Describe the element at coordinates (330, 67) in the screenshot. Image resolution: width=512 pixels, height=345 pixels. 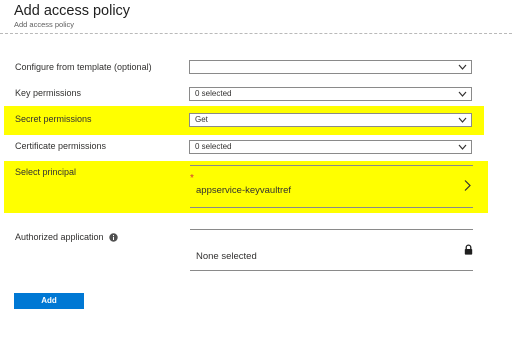
I see `template-dropdown` at that location.